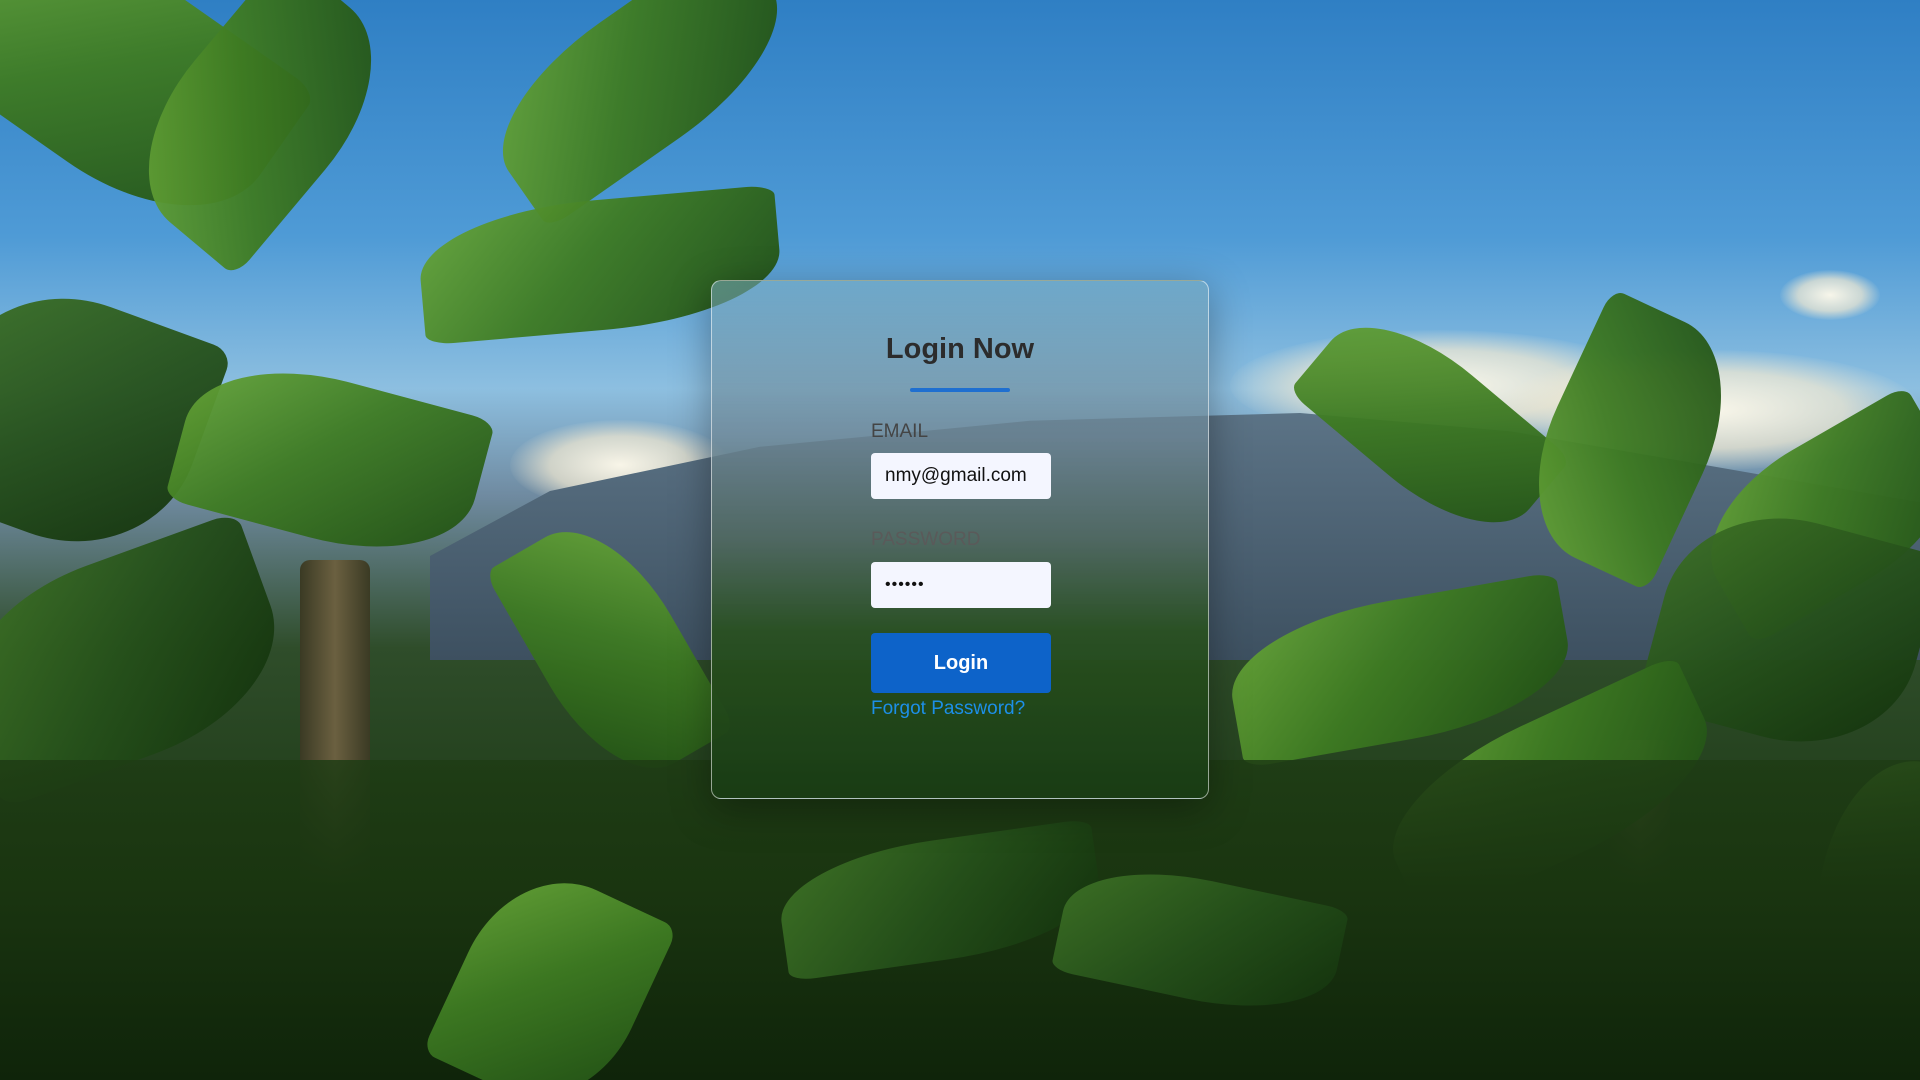 The image size is (1920, 1080). Describe the element at coordinates (1830, 295) in the screenshot. I see `cloud` at that location.